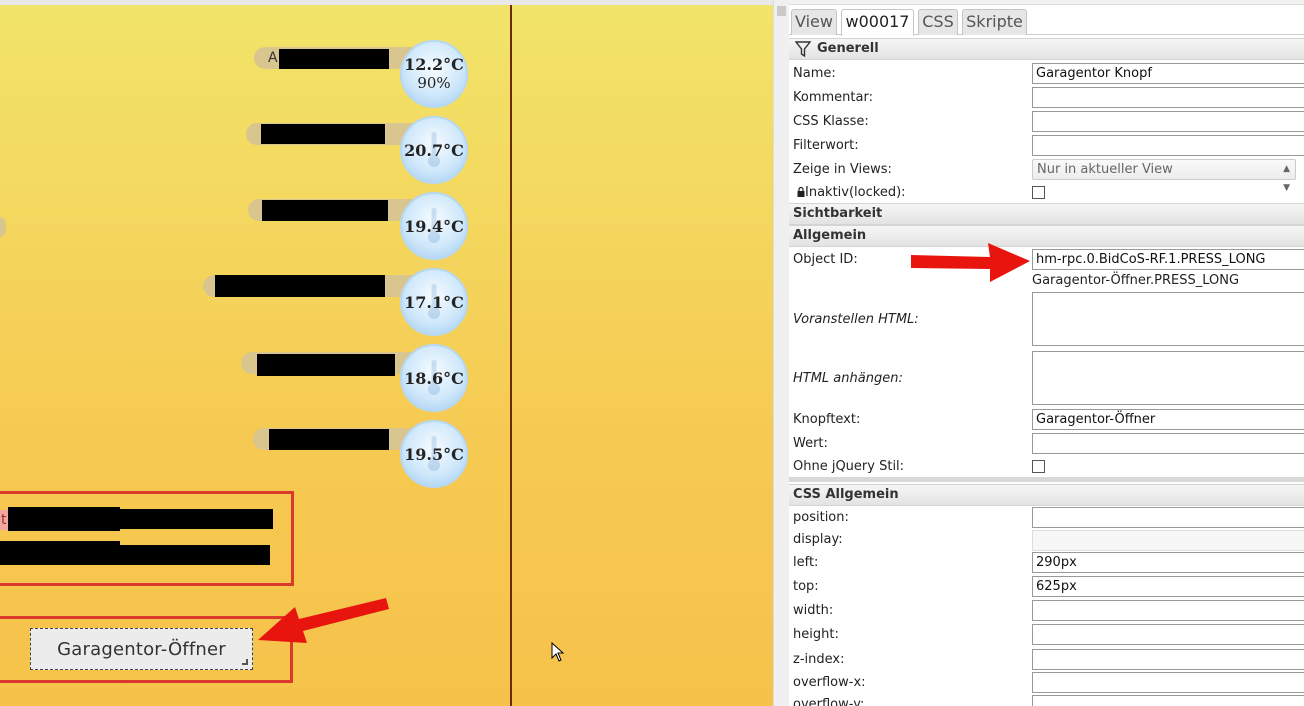  Describe the element at coordinates (1168, 145) in the screenshot. I see `filterwort-field` at that location.